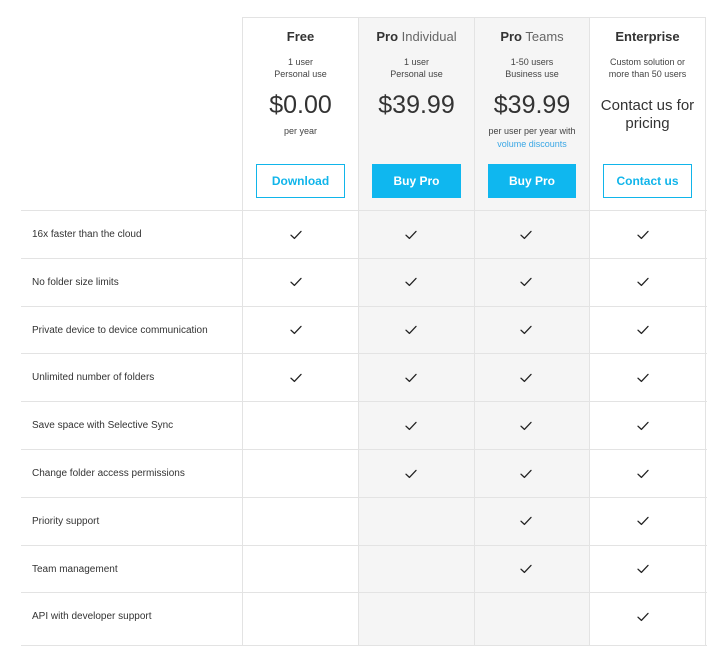  What do you see at coordinates (108, 473) in the screenshot?
I see `feature-label: Change folder access permissions` at bounding box center [108, 473].